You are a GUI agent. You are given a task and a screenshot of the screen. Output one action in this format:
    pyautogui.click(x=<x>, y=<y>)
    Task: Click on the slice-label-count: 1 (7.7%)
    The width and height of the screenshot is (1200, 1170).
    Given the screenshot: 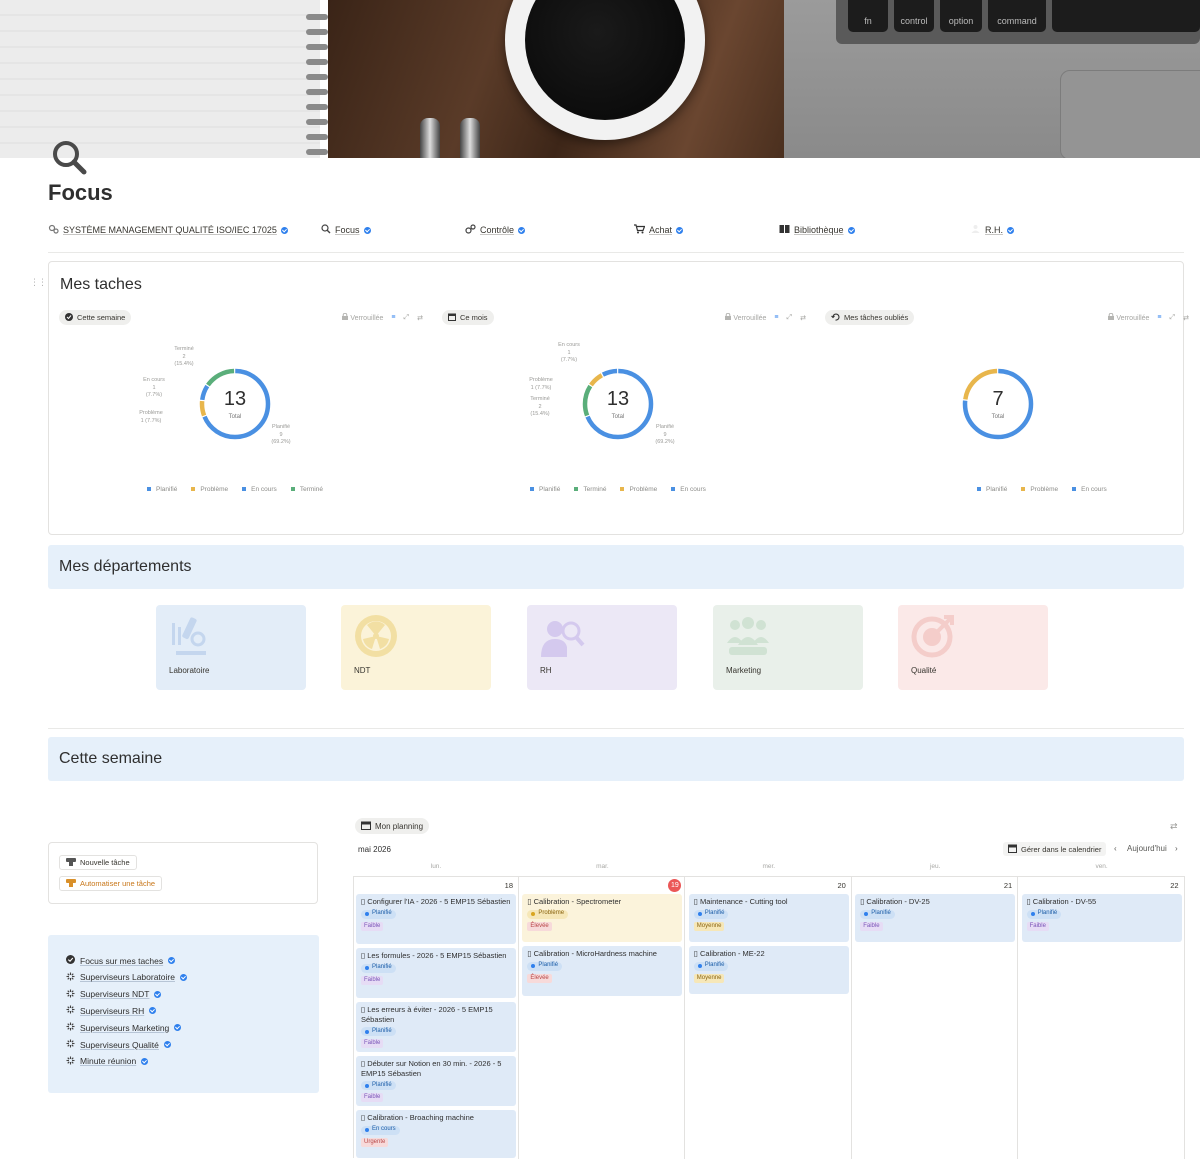 What is the action you would take?
    pyautogui.click(x=541, y=387)
    